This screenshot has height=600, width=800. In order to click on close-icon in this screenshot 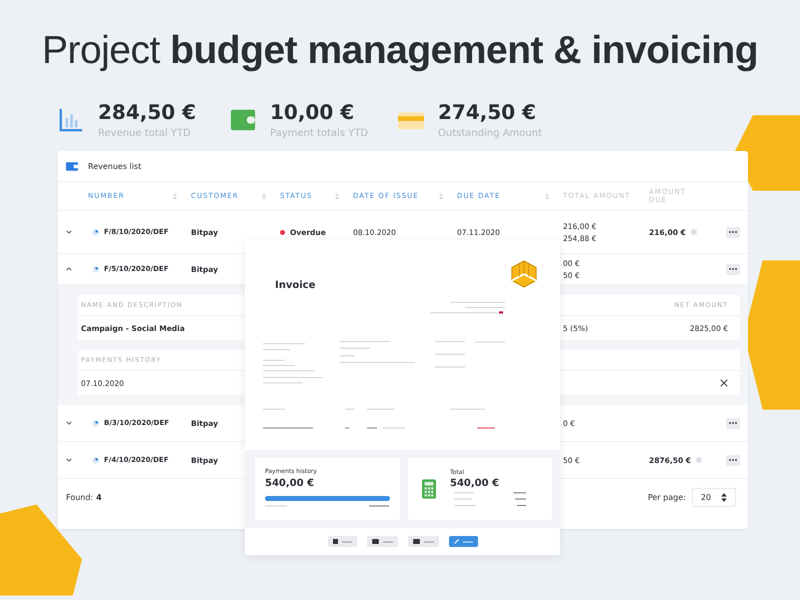, I will do `click(724, 383)`.